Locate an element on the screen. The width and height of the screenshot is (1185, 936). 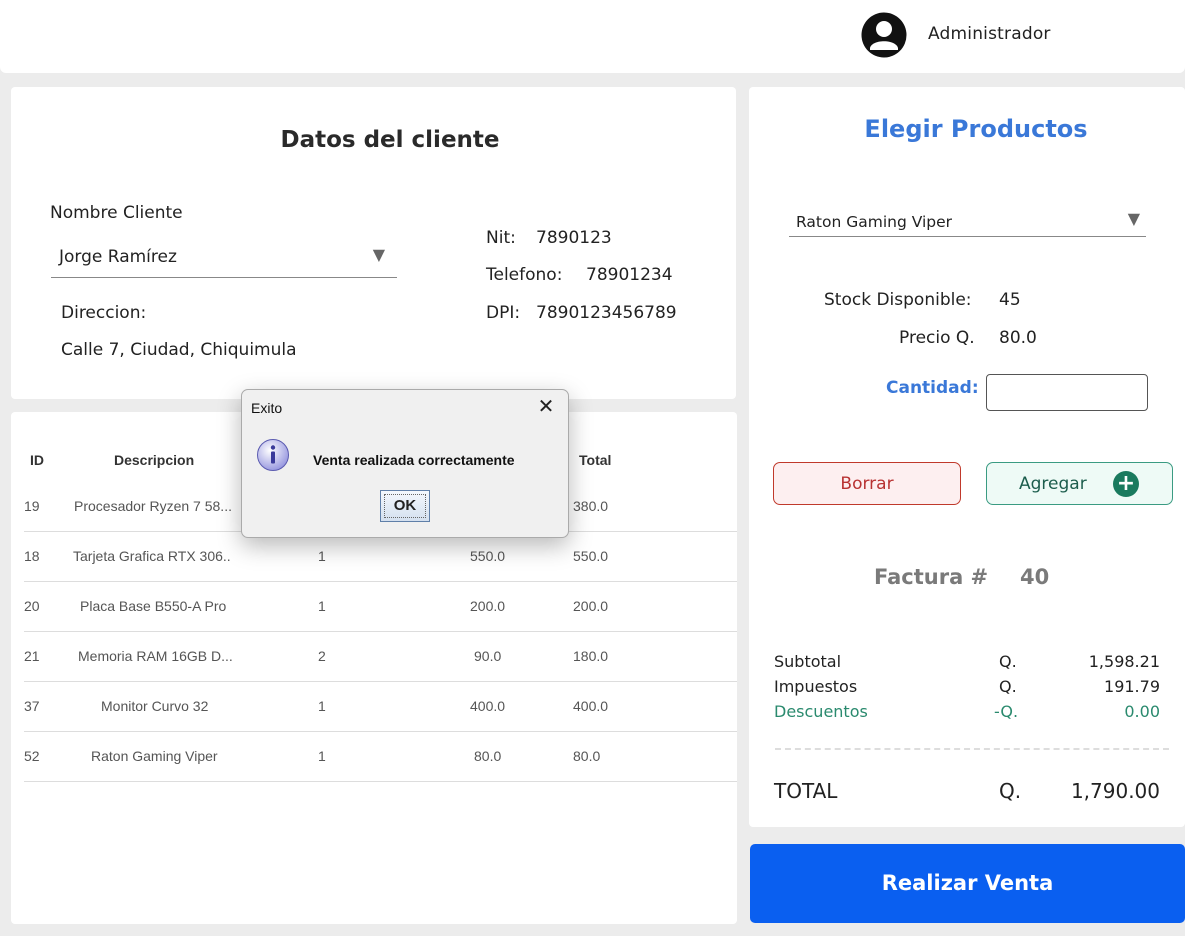
price-value: 80.0 is located at coordinates (1018, 338).